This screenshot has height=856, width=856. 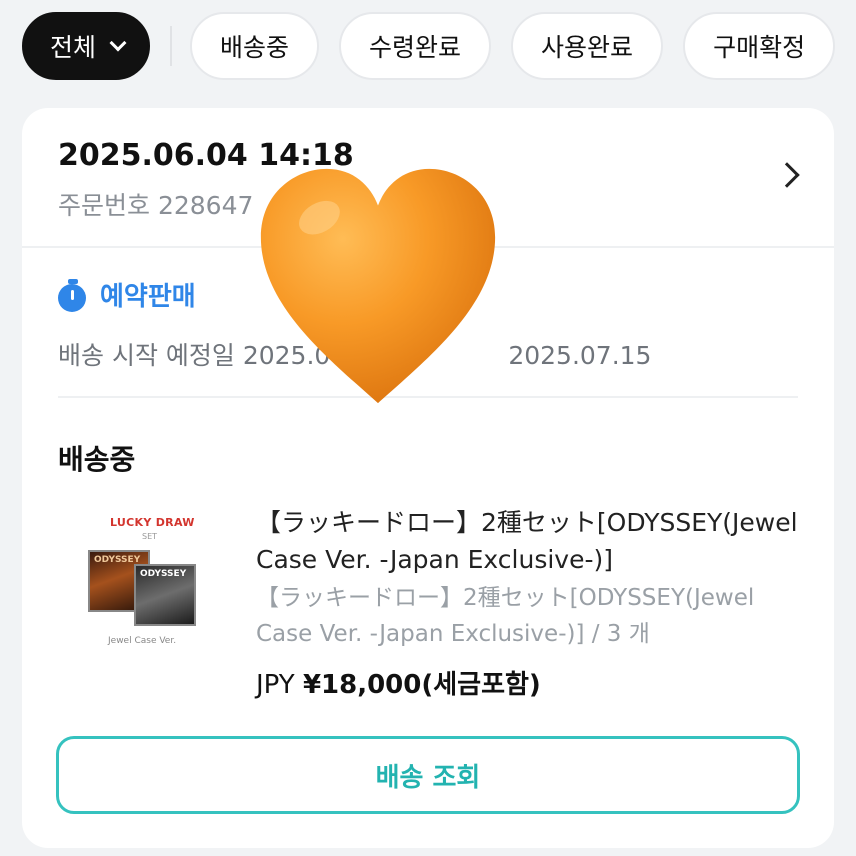 What do you see at coordinates (255, 46) in the screenshot?
I see `filter-shipping: 배송중` at bounding box center [255, 46].